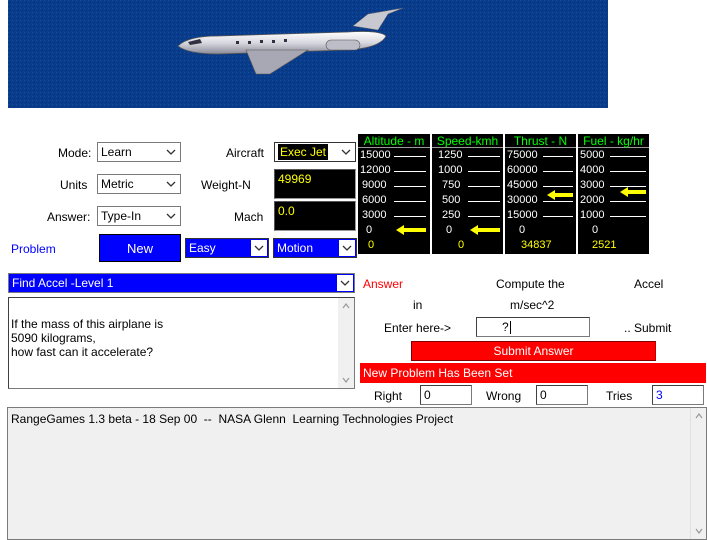 The image size is (707, 540). What do you see at coordinates (467, 141) in the screenshot?
I see `gauge-title: Speed-kmh` at bounding box center [467, 141].